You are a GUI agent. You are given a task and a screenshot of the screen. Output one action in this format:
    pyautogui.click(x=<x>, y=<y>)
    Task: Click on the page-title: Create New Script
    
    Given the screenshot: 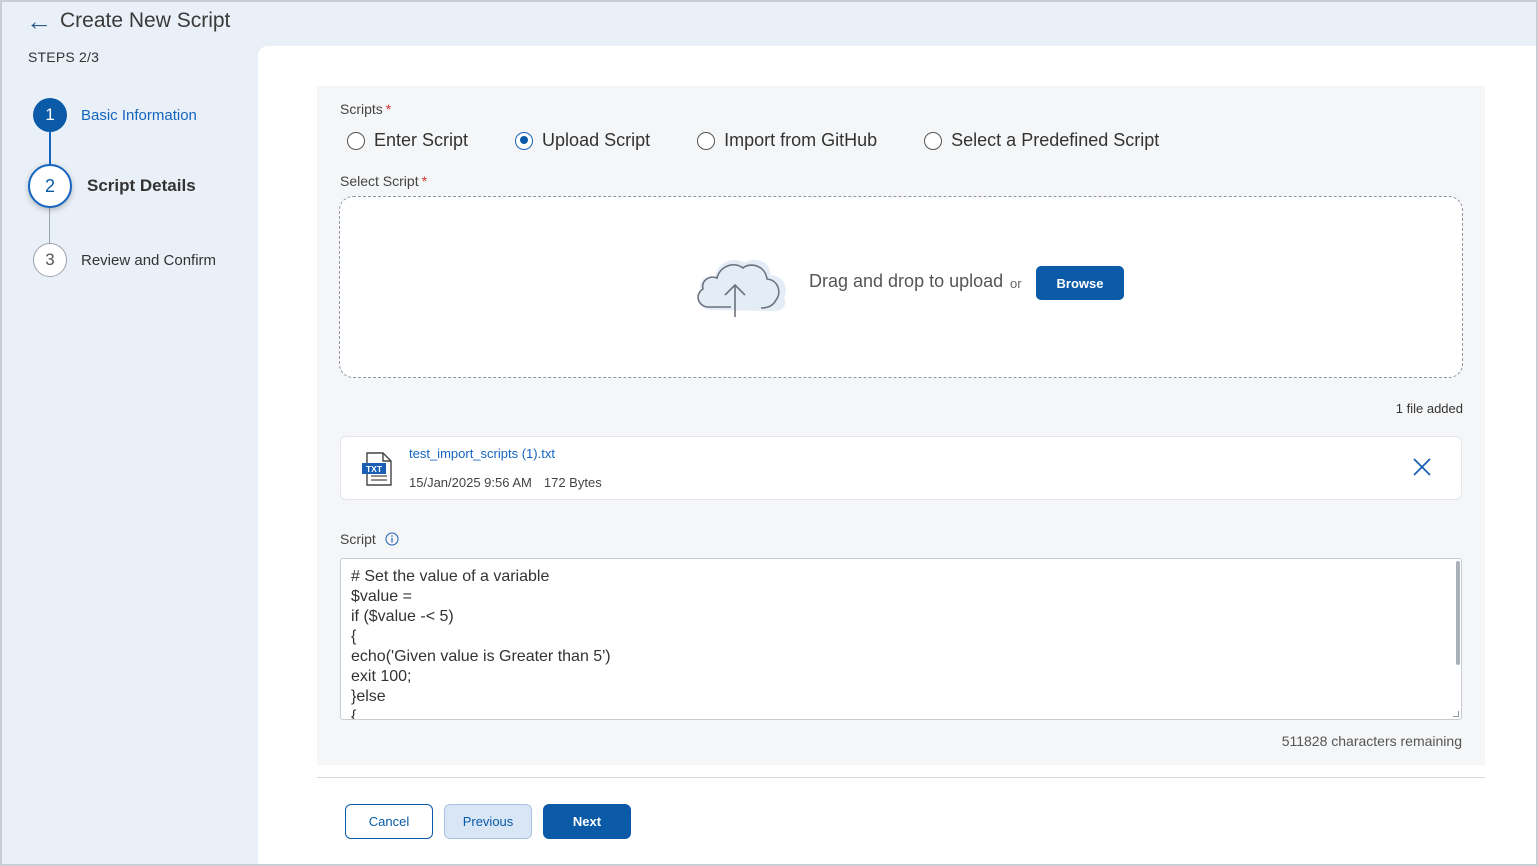 What is the action you would take?
    pyautogui.click(x=145, y=20)
    